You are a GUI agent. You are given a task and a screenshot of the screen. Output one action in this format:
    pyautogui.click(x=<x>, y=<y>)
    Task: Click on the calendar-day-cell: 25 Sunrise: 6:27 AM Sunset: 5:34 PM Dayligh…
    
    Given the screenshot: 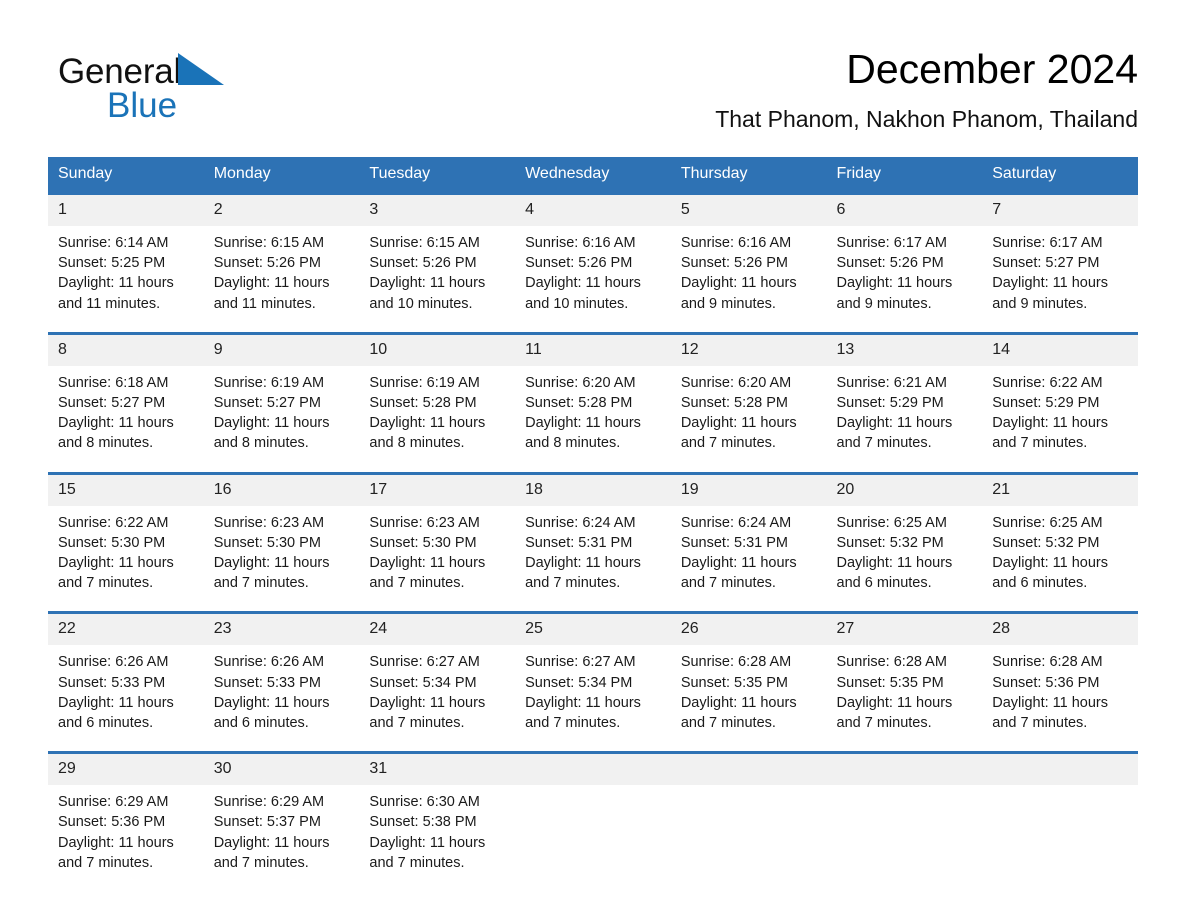 What is the action you would take?
    pyautogui.click(x=593, y=682)
    